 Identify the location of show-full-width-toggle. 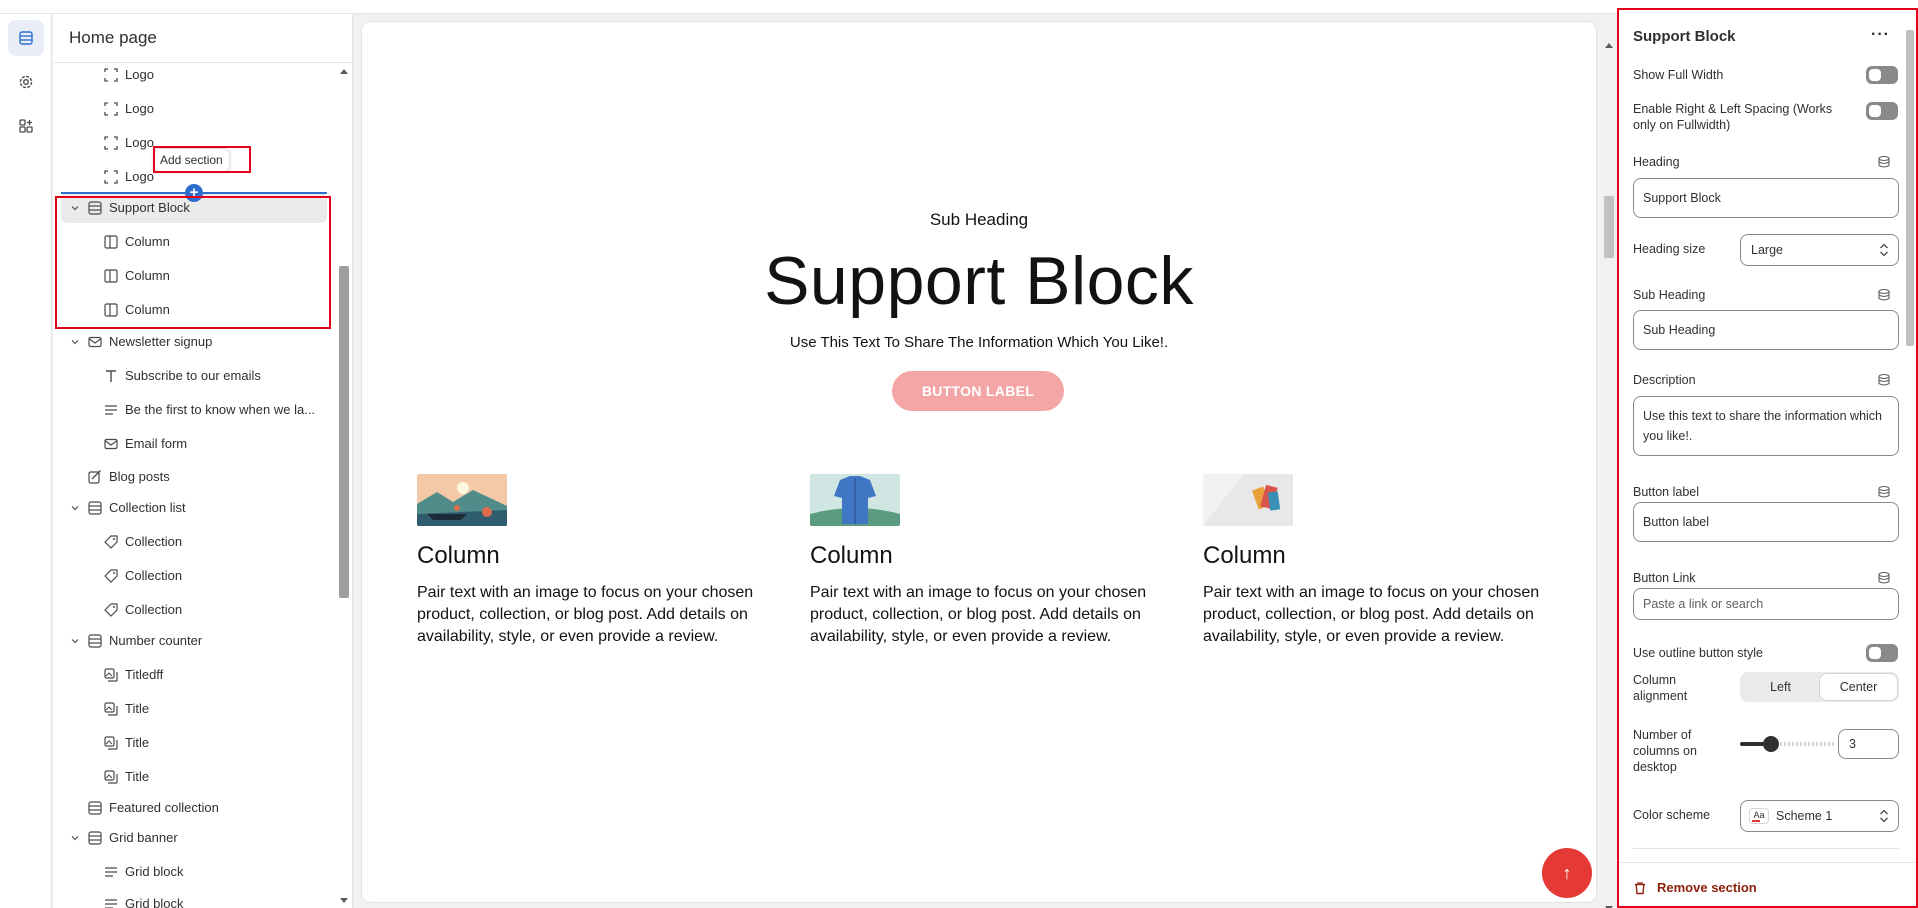
(1882, 75).